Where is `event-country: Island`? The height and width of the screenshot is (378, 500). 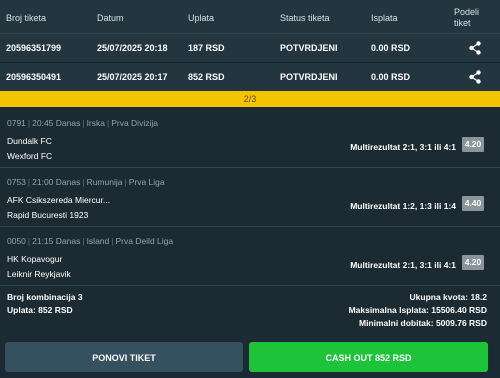
event-country: Island is located at coordinates (98, 241).